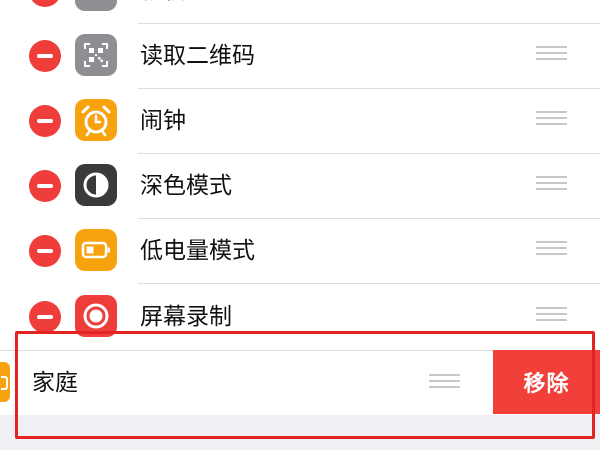  I want to click on list-item-alarm: 闹钟, so click(300, 122).